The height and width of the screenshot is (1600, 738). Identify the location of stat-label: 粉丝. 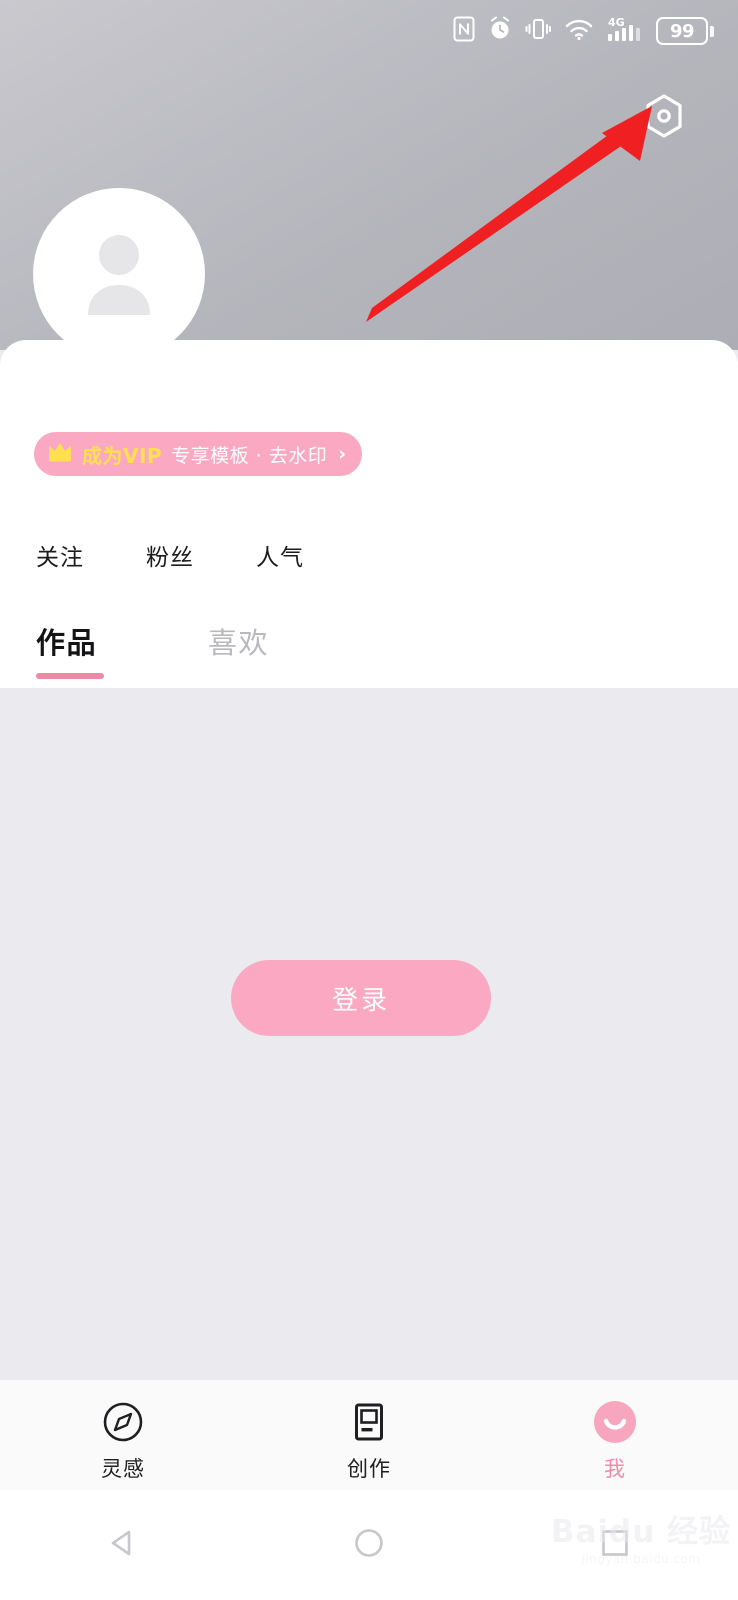
(170, 558).